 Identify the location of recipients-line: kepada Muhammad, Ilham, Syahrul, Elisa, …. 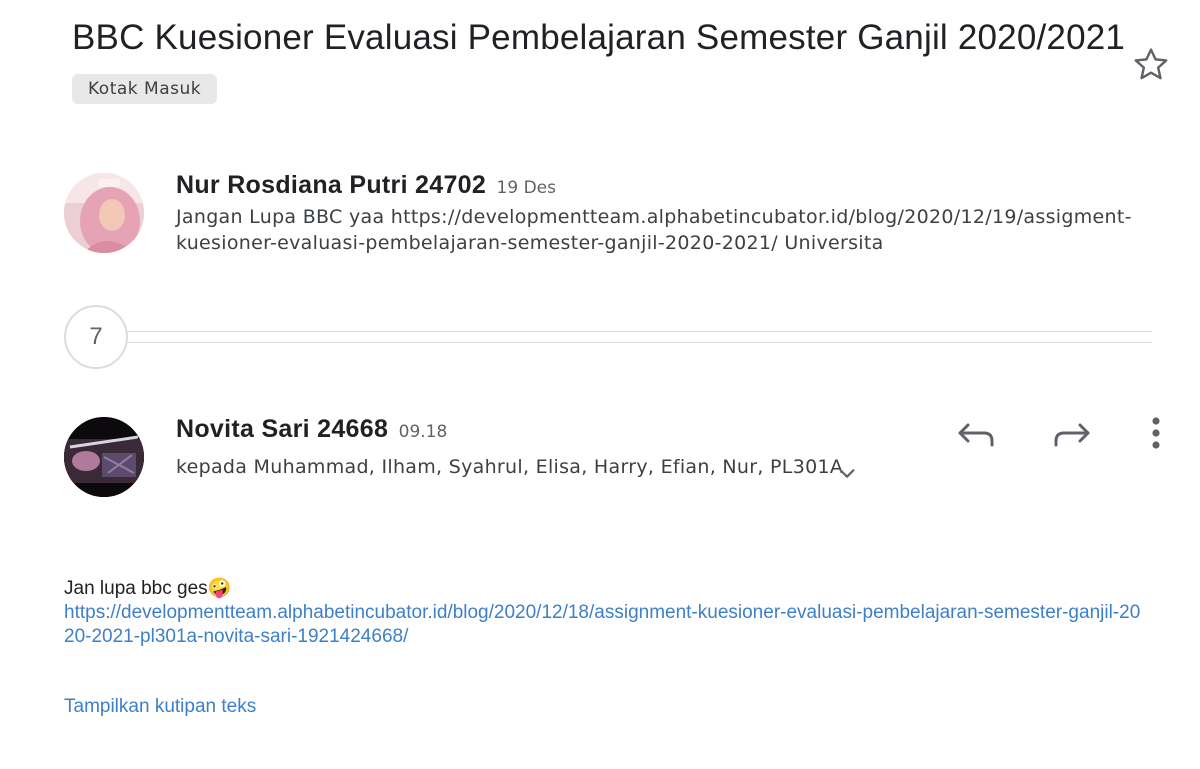
(509, 467).